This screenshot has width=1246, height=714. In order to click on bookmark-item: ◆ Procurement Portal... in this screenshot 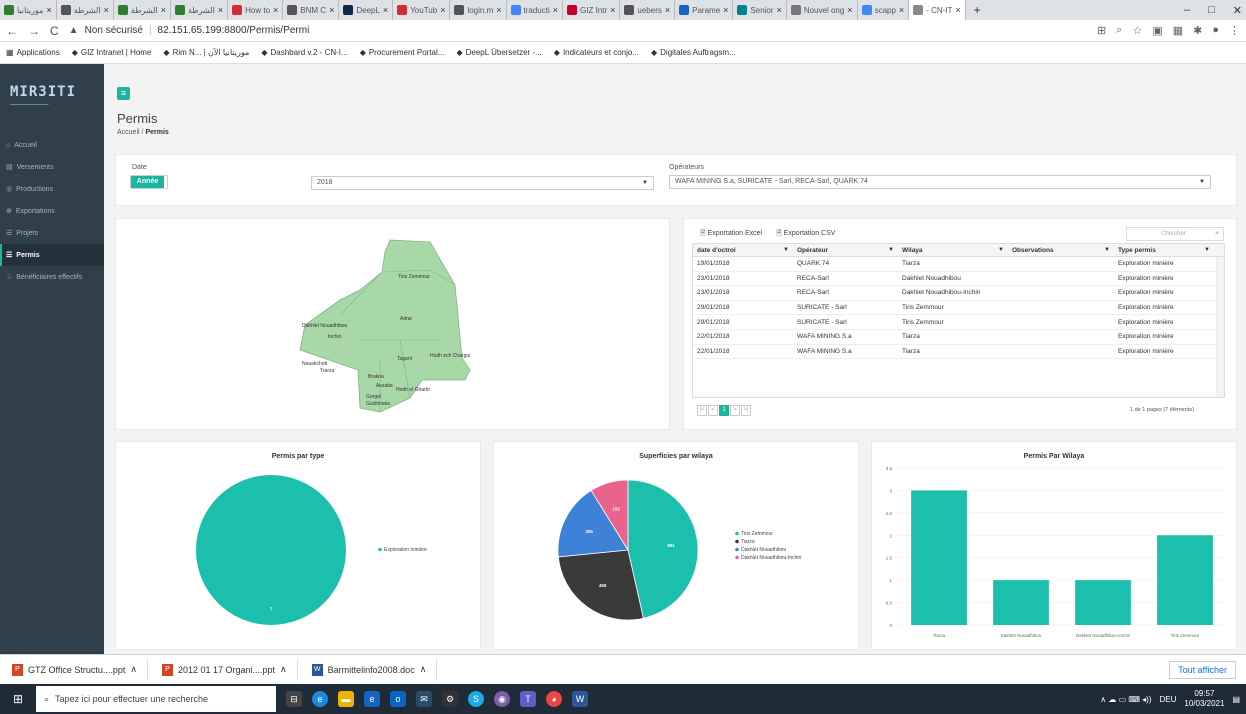, I will do `click(402, 52)`.